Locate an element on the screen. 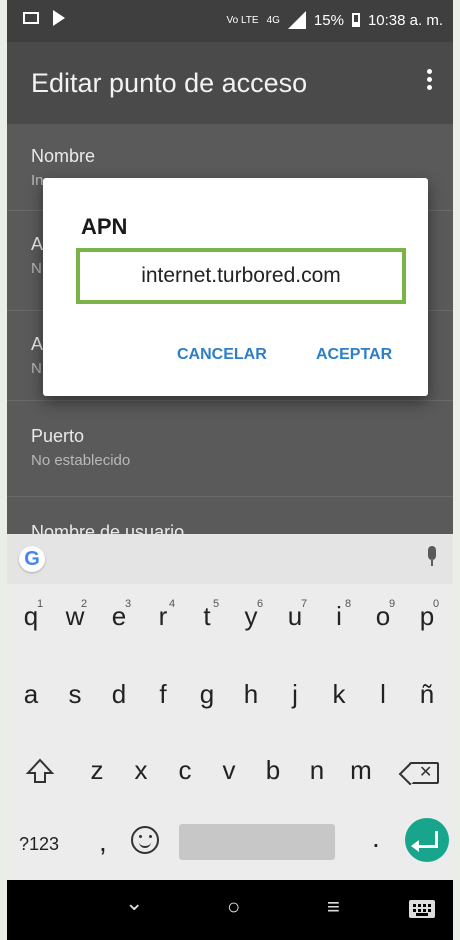  signal-icon is located at coordinates (296, 20).